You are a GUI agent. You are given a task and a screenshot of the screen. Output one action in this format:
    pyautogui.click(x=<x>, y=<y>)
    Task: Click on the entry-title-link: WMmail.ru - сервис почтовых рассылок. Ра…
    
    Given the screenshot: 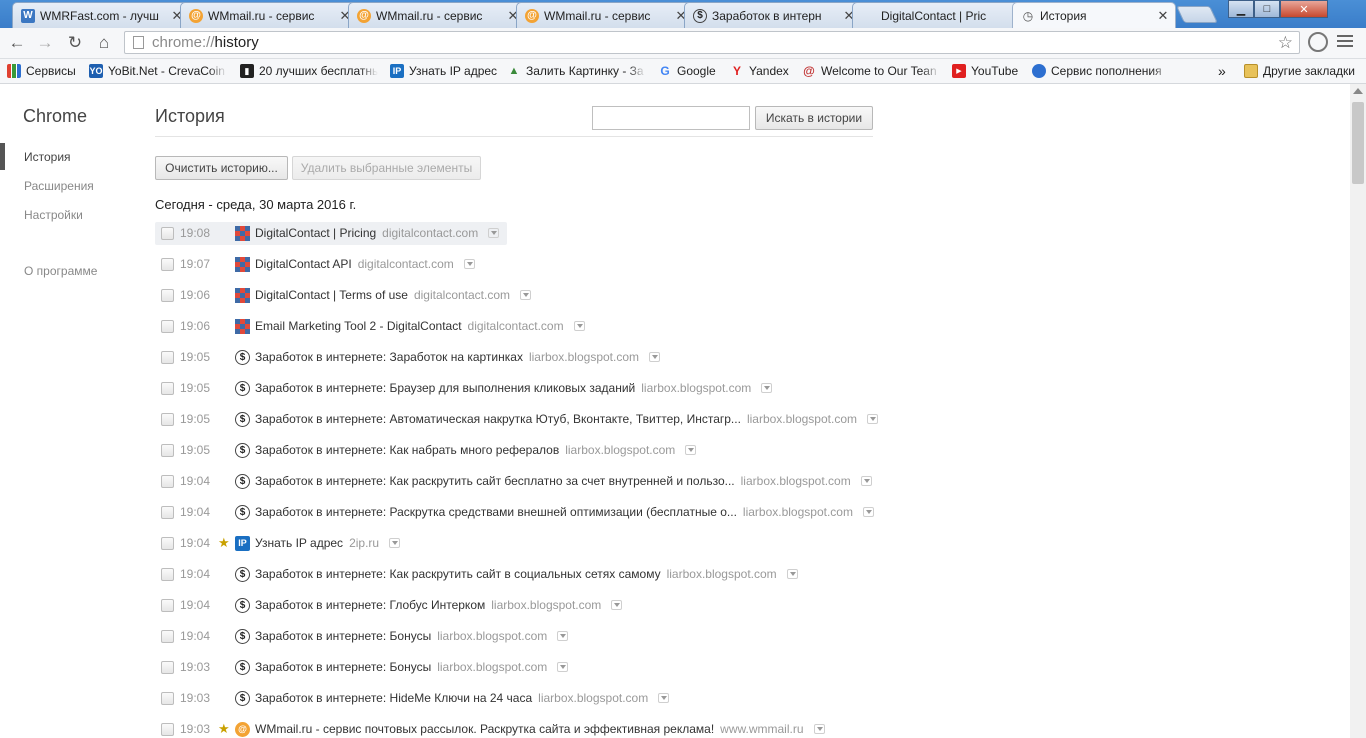 What is the action you would take?
    pyautogui.click(x=484, y=729)
    